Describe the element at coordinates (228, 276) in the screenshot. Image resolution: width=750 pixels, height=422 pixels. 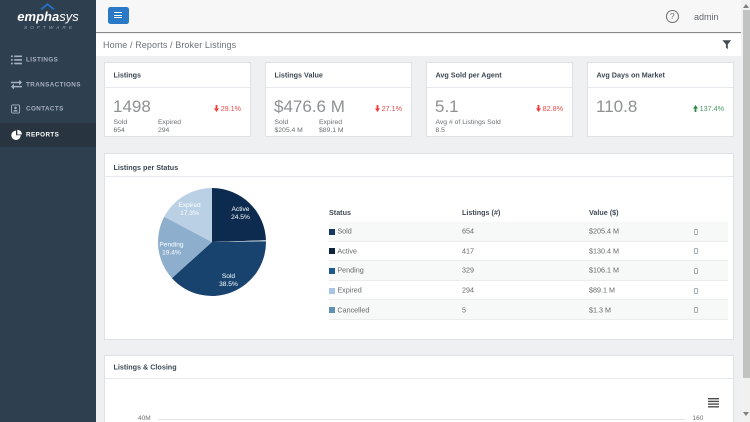
I see `svg-text: Sold` at that location.